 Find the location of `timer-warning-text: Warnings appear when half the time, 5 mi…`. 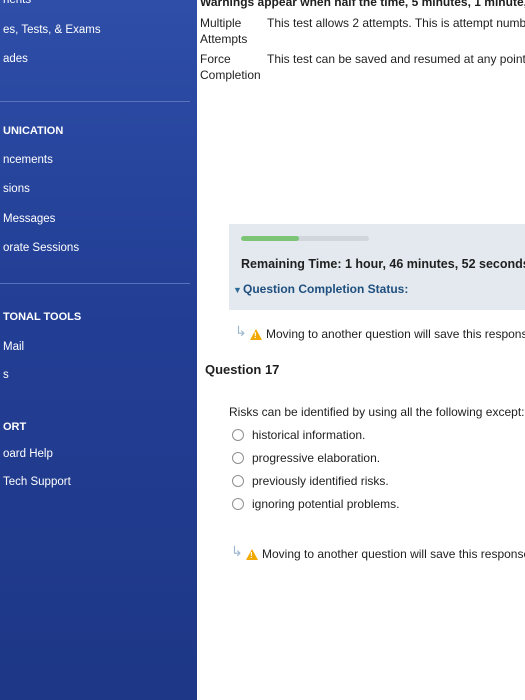

timer-warning-text: Warnings appear when half the time, 5 mi… is located at coordinates (362, 4).